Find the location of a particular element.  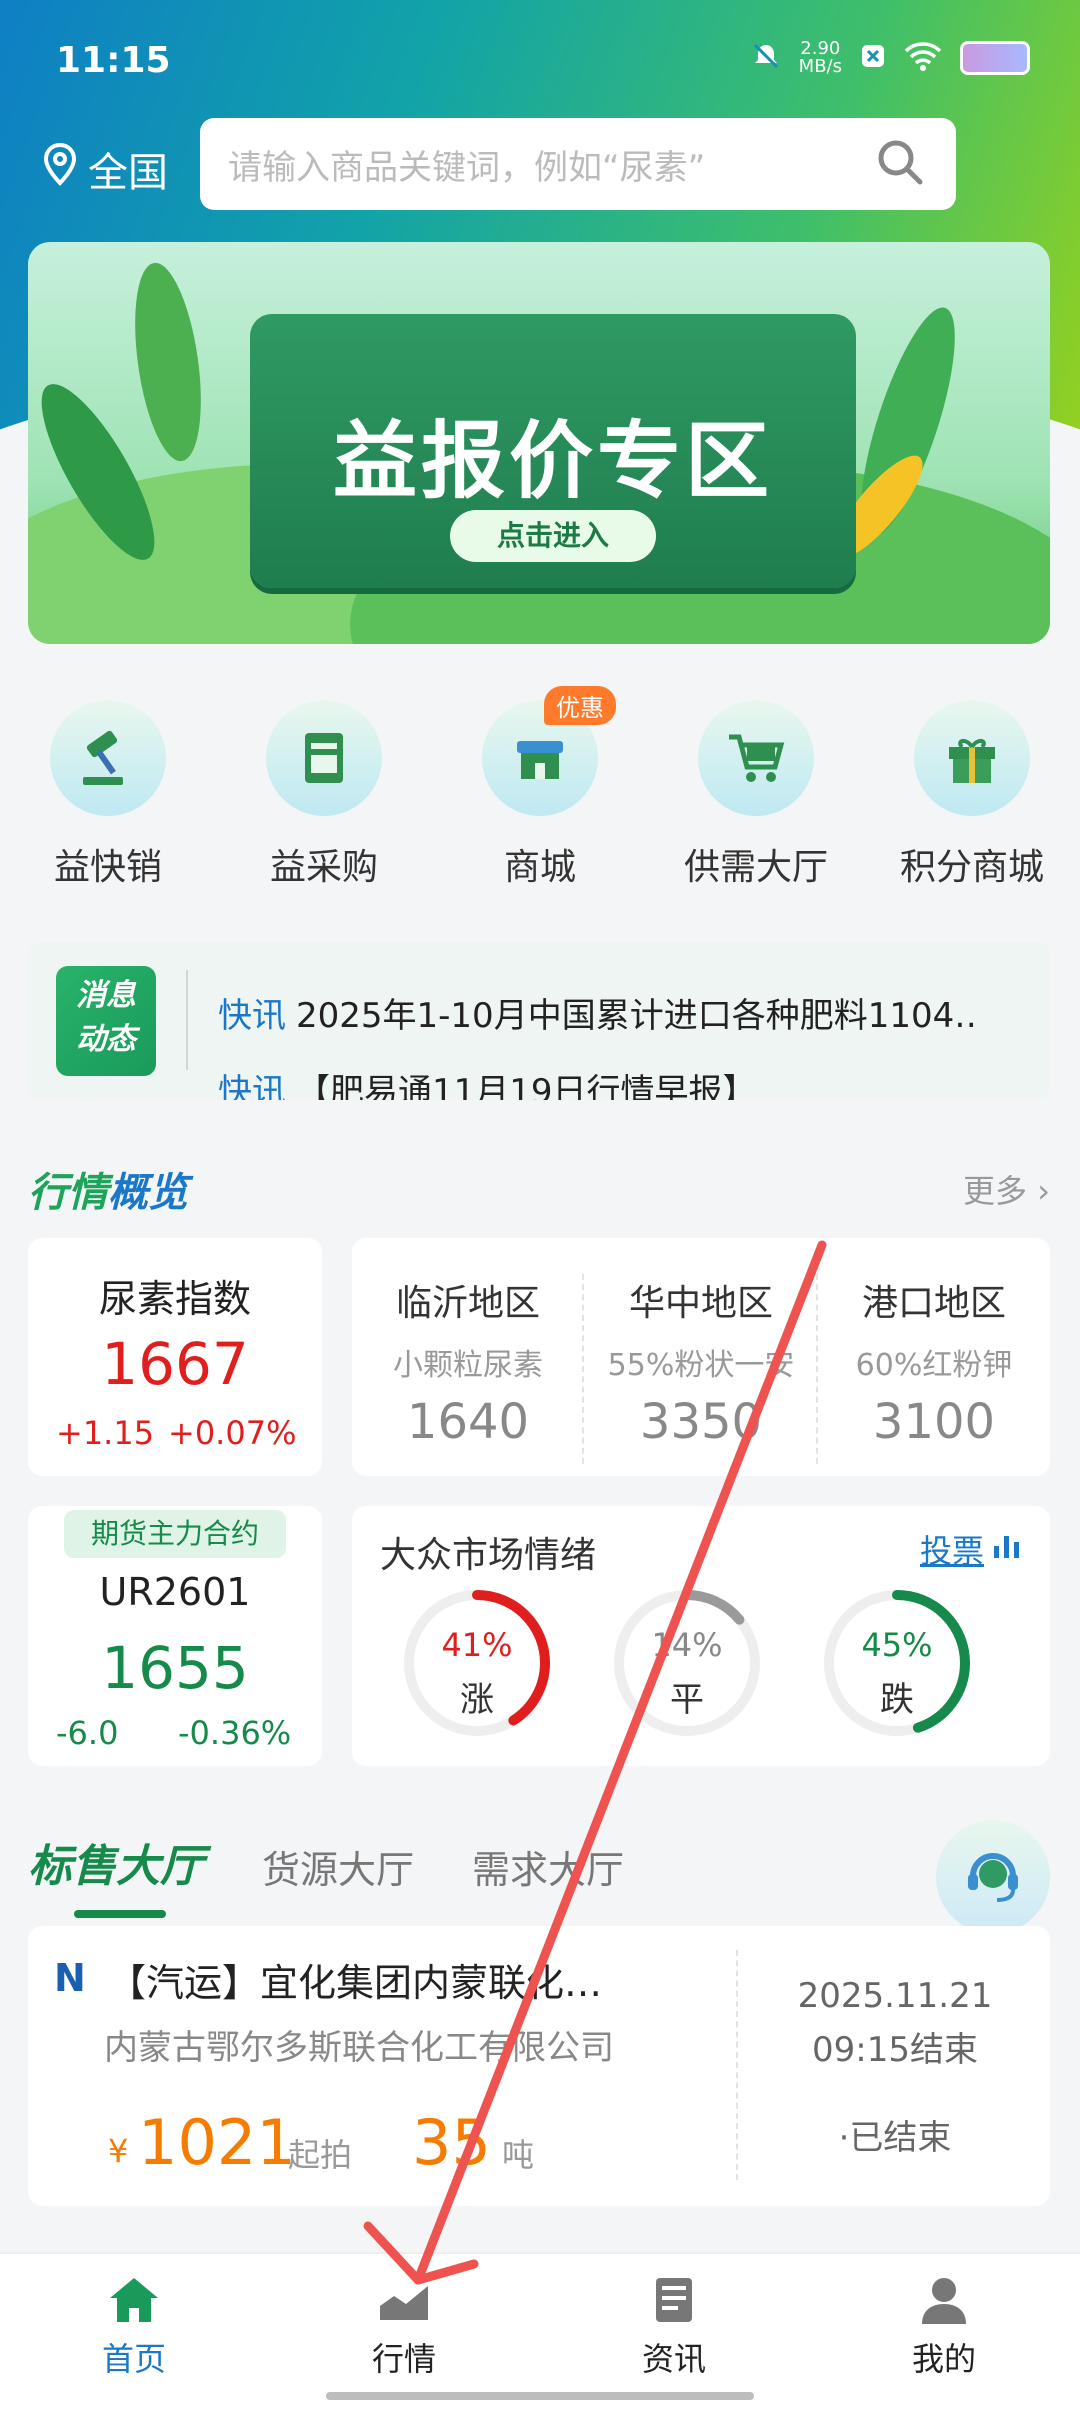

region-product: 60%红粉钾 is located at coordinates (934, 1365).